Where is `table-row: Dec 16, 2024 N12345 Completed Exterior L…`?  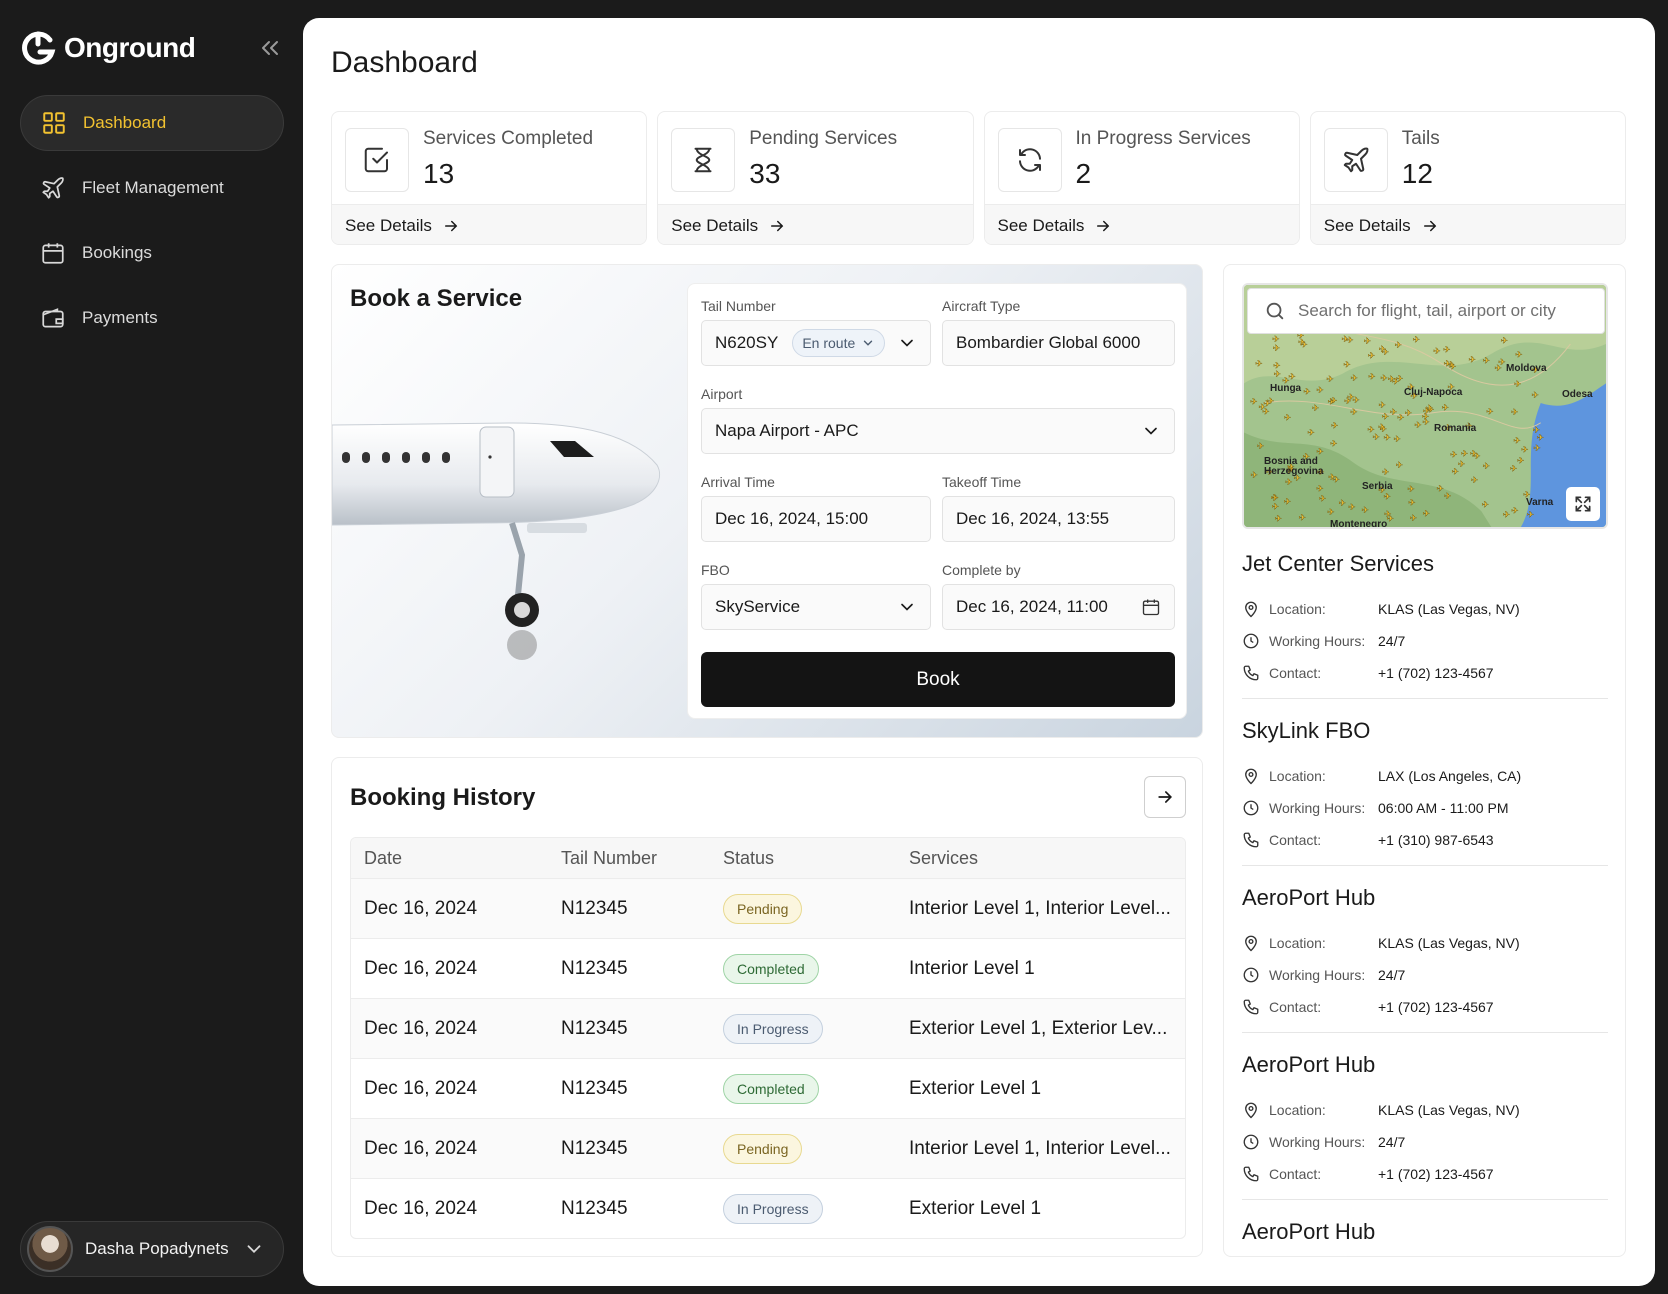
table-row: Dec 16, 2024 N12345 Completed Exterior L… is located at coordinates (768, 1088).